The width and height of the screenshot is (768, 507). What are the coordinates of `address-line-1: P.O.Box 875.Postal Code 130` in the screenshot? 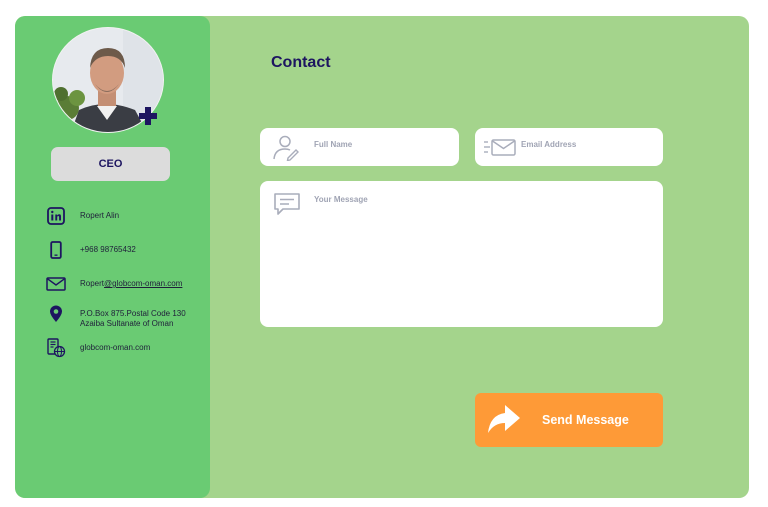 It's located at (133, 313).